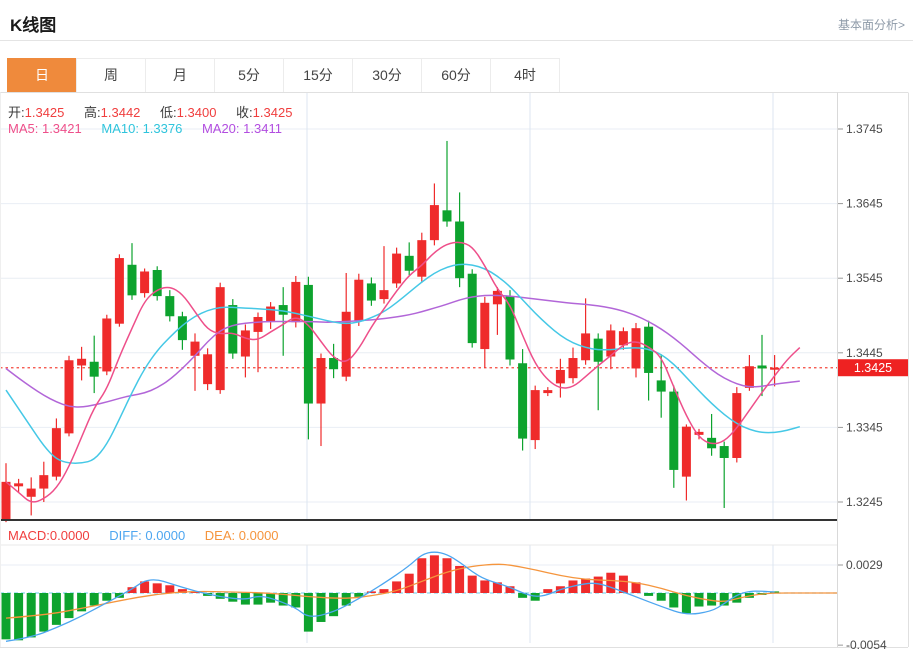  Describe the element at coordinates (387, 75) in the screenshot. I see `tab-30分: 30分` at that location.